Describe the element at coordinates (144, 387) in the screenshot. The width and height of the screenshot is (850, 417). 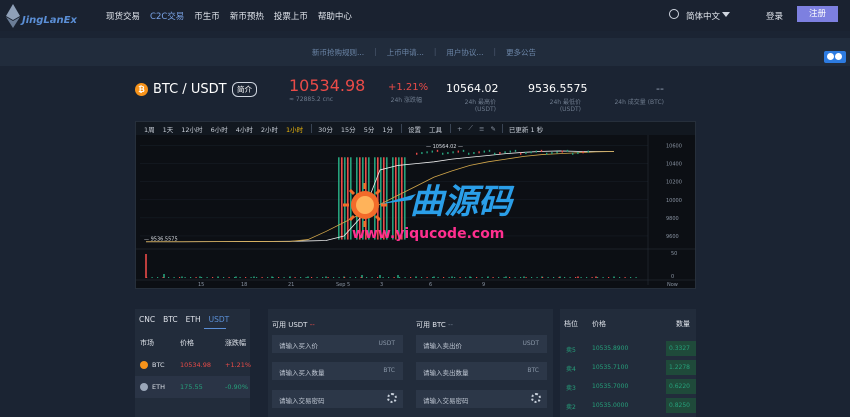
I see `ethereum-icon` at that location.